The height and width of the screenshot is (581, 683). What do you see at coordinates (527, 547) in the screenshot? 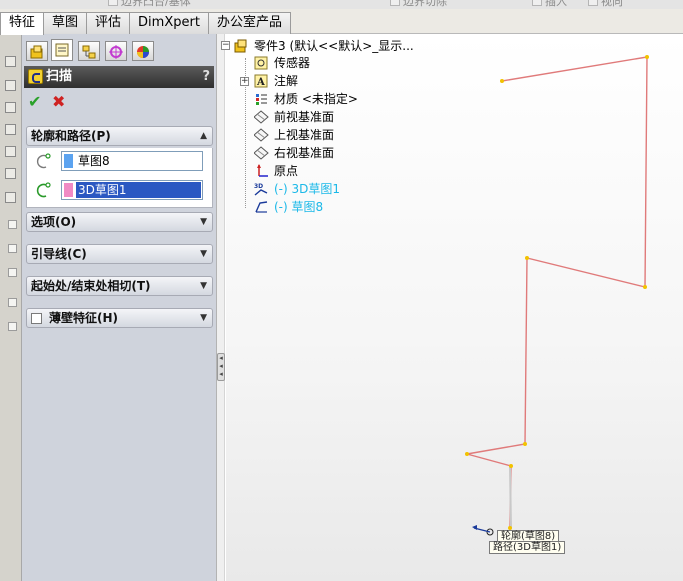
I see `path-callout: 路径(3D草图1)` at bounding box center [527, 547].